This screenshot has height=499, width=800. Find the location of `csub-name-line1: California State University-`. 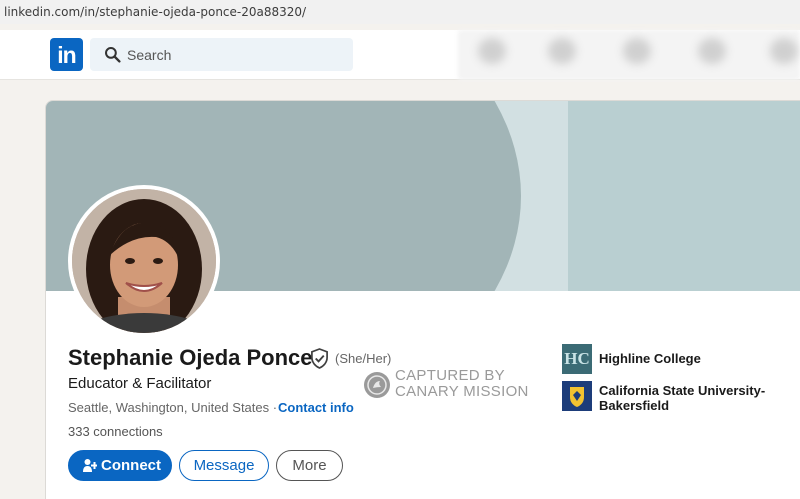

csub-name-line1: California State University- is located at coordinates (682, 390).